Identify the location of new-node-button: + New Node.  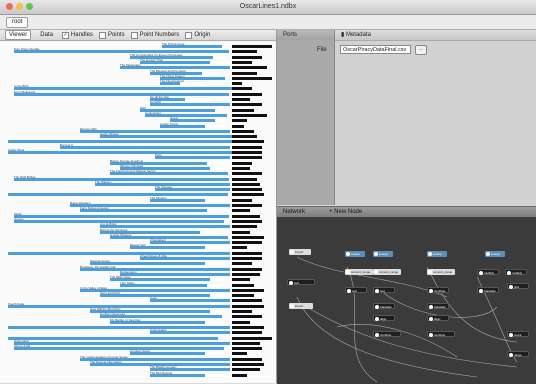
(345, 212).